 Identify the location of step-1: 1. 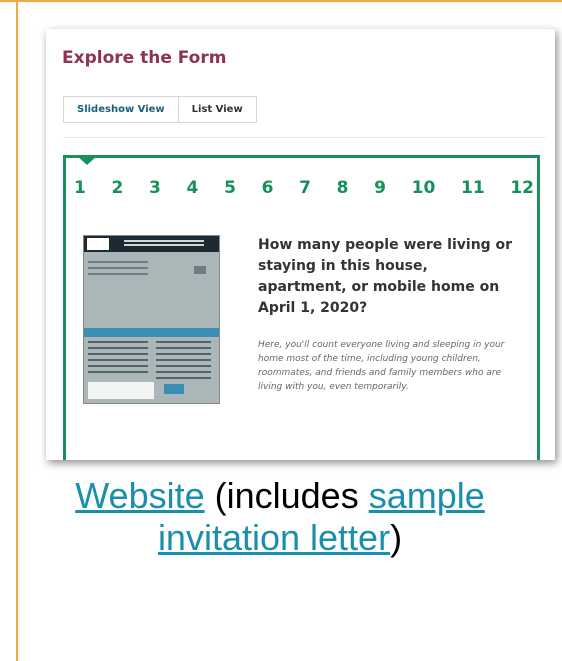
(80, 188).